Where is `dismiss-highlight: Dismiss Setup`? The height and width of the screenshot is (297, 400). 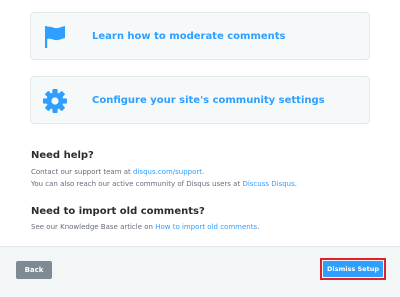 dismiss-highlight: Dismiss Setup is located at coordinates (353, 269).